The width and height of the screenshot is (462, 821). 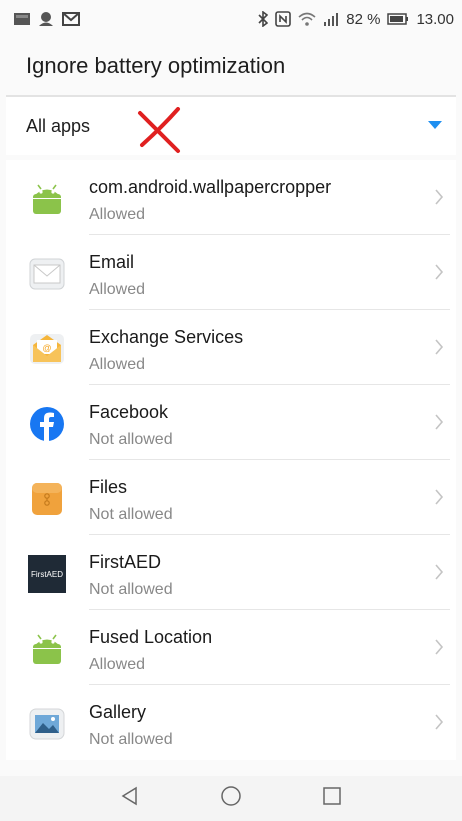 I want to click on recents-icon, so click(x=332, y=798).